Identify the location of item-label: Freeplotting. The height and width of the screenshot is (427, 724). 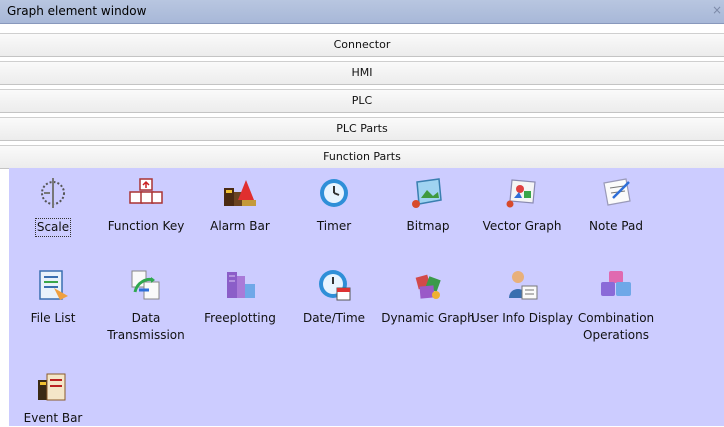
(240, 318).